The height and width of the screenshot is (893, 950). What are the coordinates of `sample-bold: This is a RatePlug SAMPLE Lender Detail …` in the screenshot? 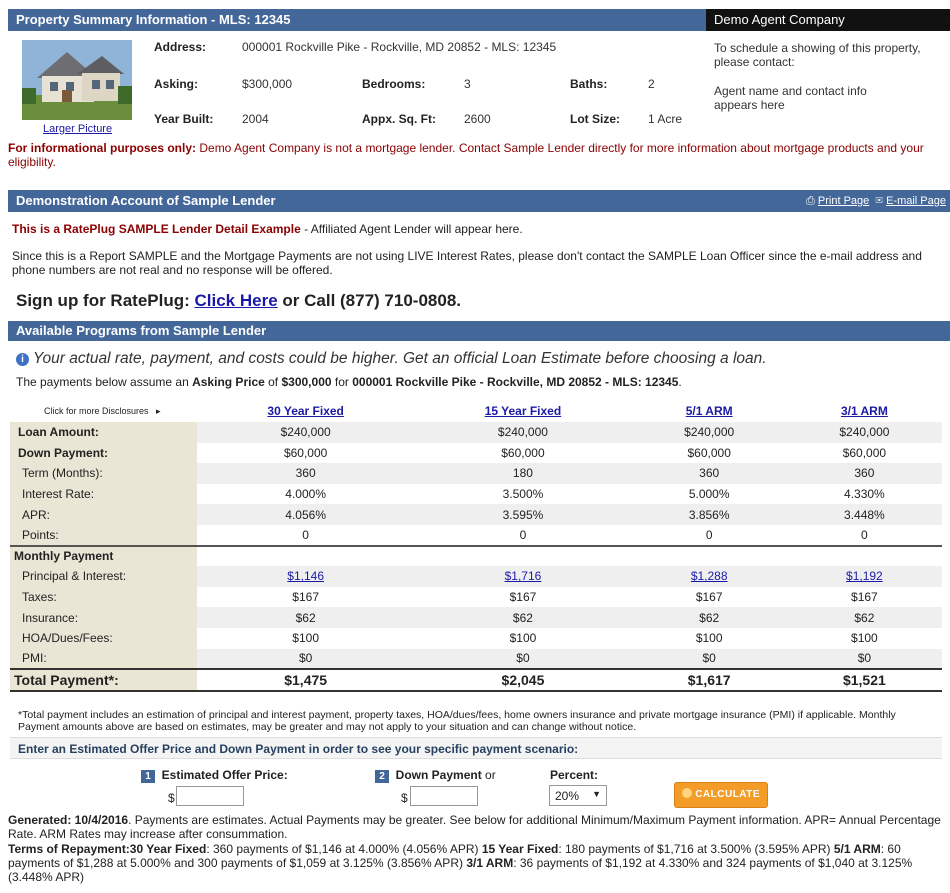 It's located at (156, 229).